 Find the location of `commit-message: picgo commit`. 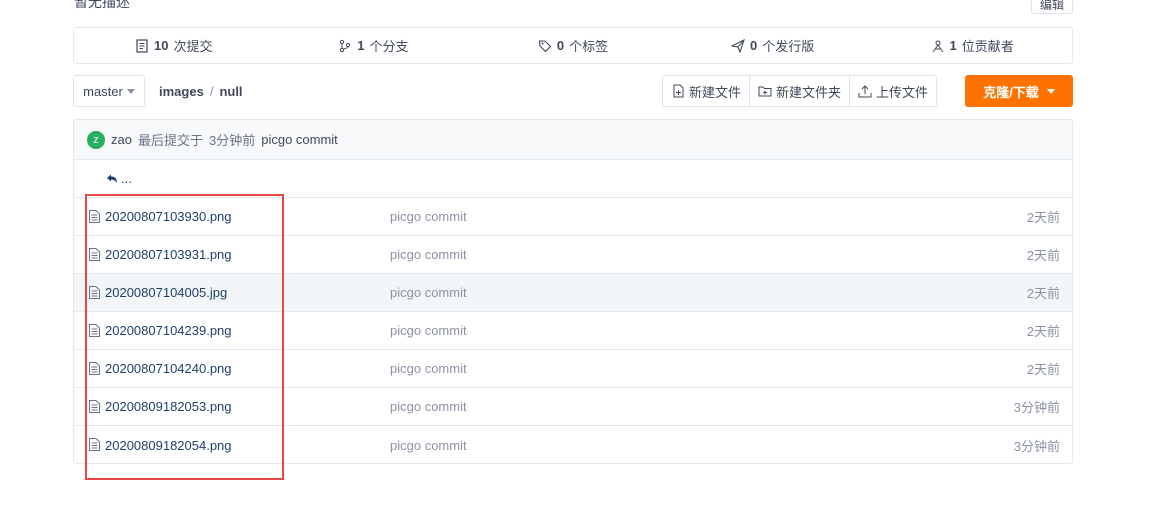

commit-message: picgo commit is located at coordinates (299, 139).